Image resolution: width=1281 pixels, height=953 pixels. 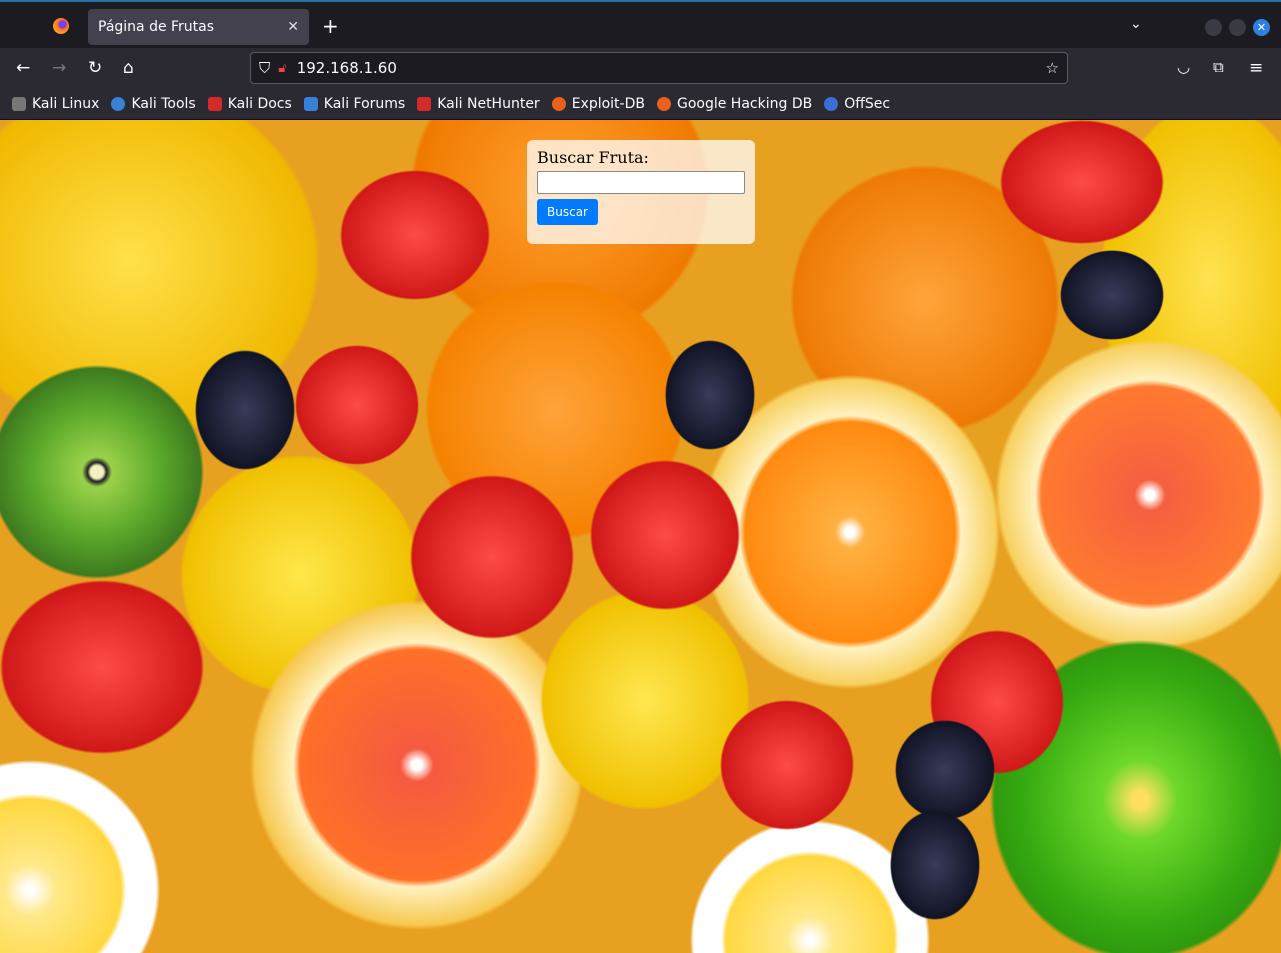 I want to click on offsec-icon, so click(x=831, y=103).